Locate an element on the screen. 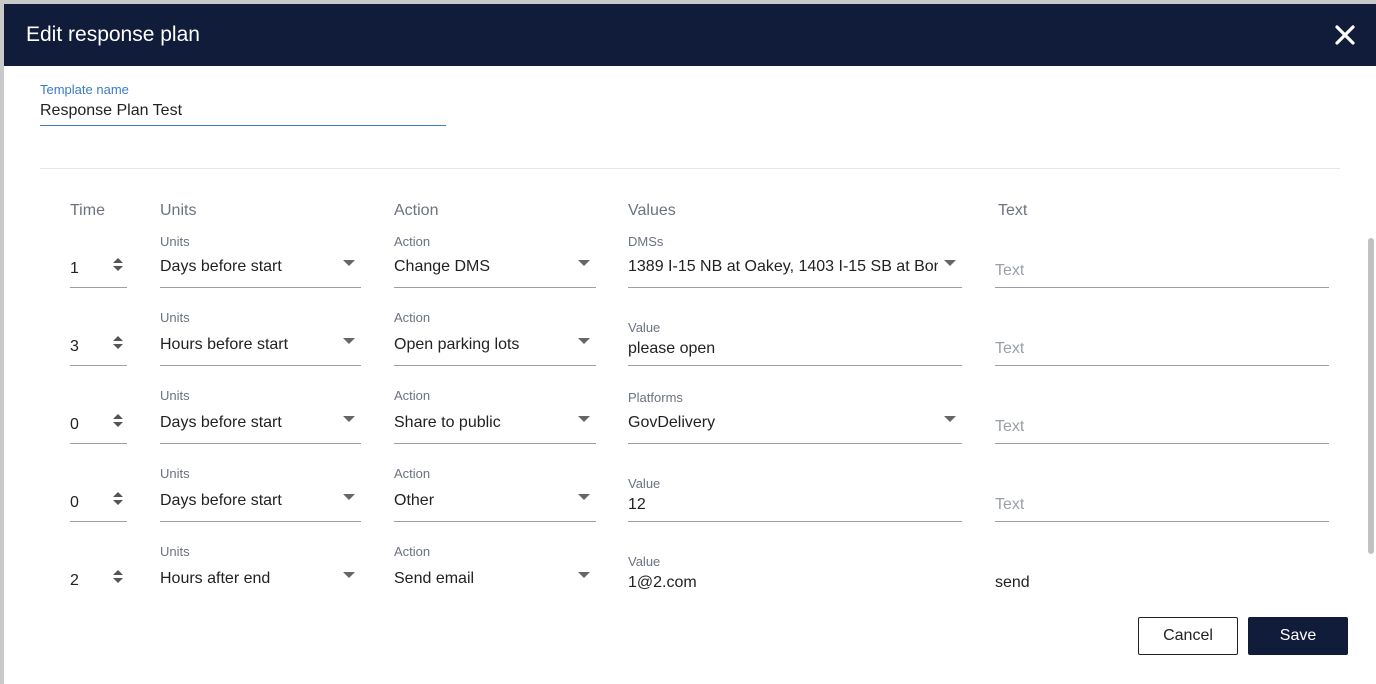 This screenshot has width=1376, height=684. action-select: Action Share to public is located at coordinates (495, 416).